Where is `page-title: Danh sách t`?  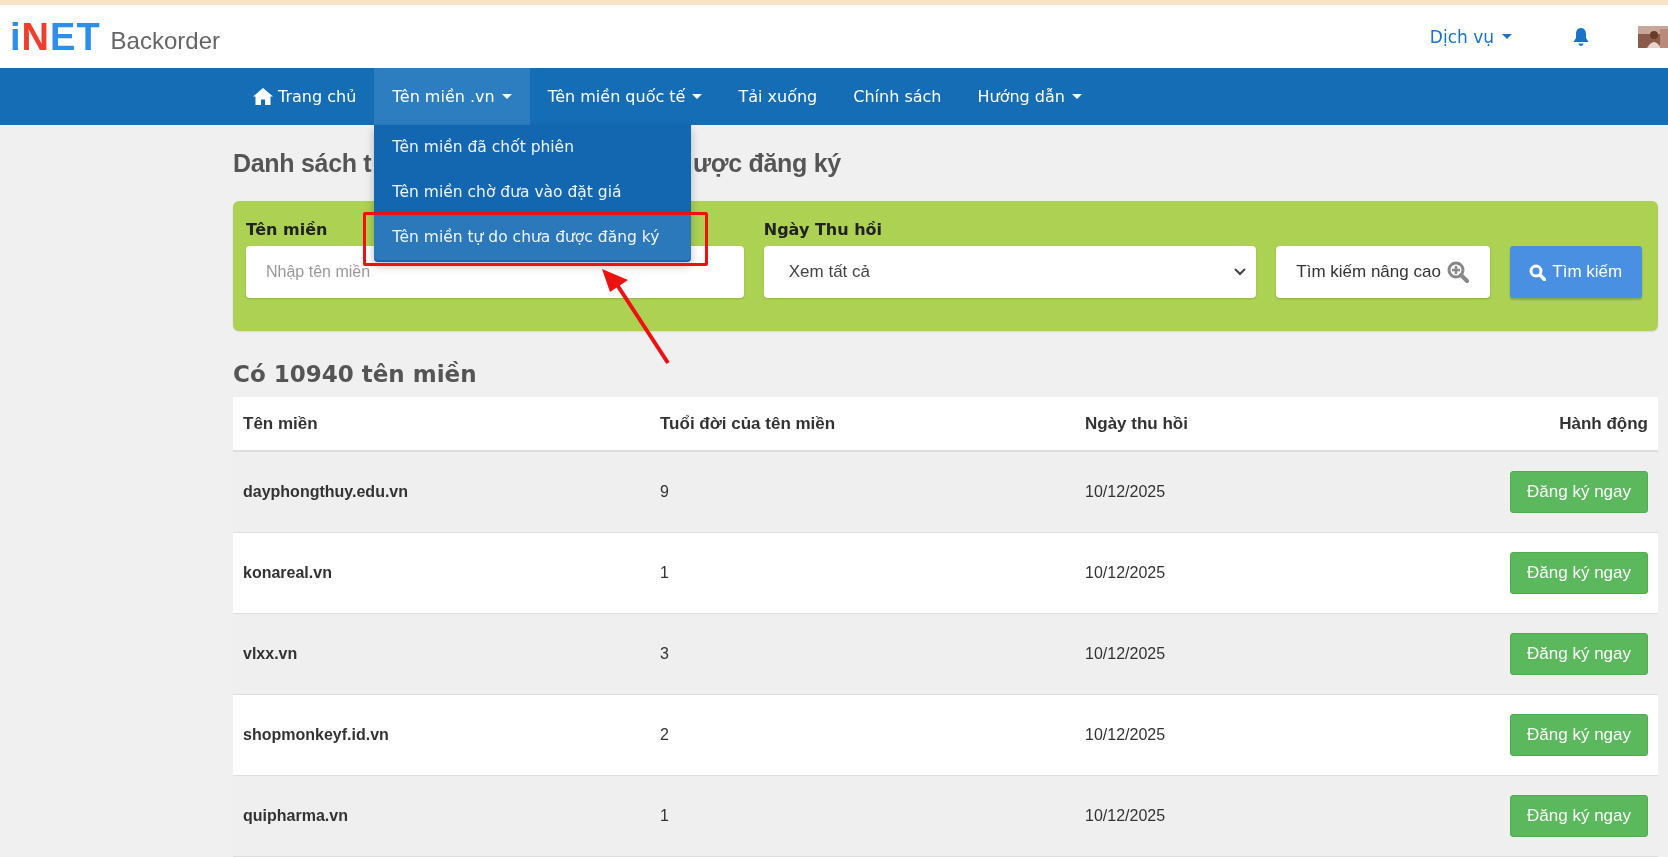
page-title: Danh sách t is located at coordinates (302, 163).